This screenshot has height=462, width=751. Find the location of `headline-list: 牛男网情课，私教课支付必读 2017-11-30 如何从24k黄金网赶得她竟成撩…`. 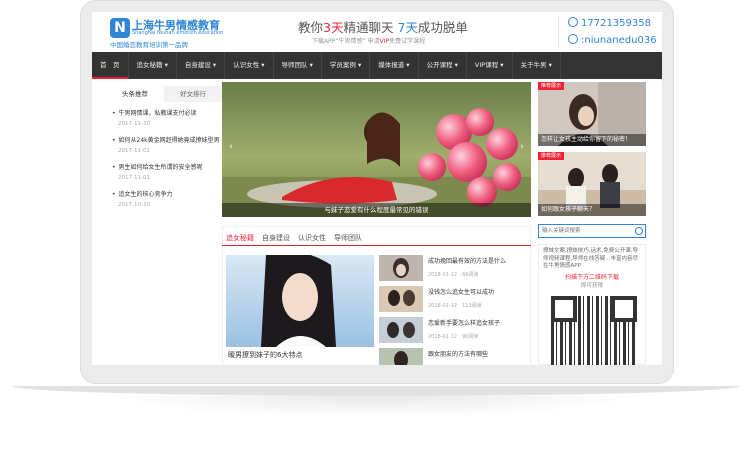

headline-list: 牛男网情课，私教课支付必读 2017-11-30 如何从24k黄金网赶得她竟成撩… is located at coordinates (168, 163).